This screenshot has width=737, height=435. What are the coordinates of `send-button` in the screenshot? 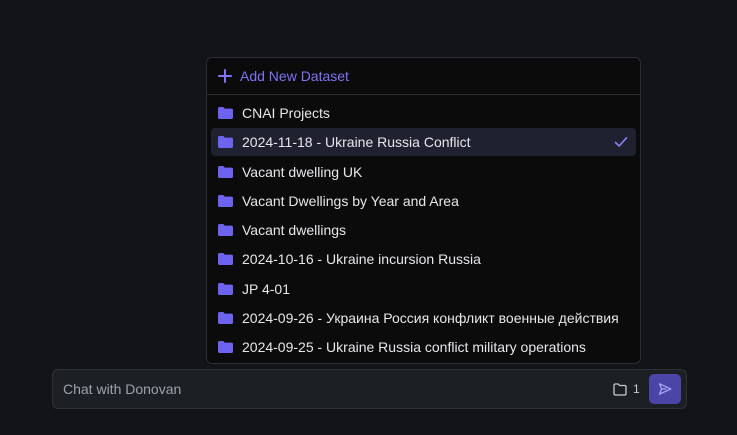 It's located at (665, 389).